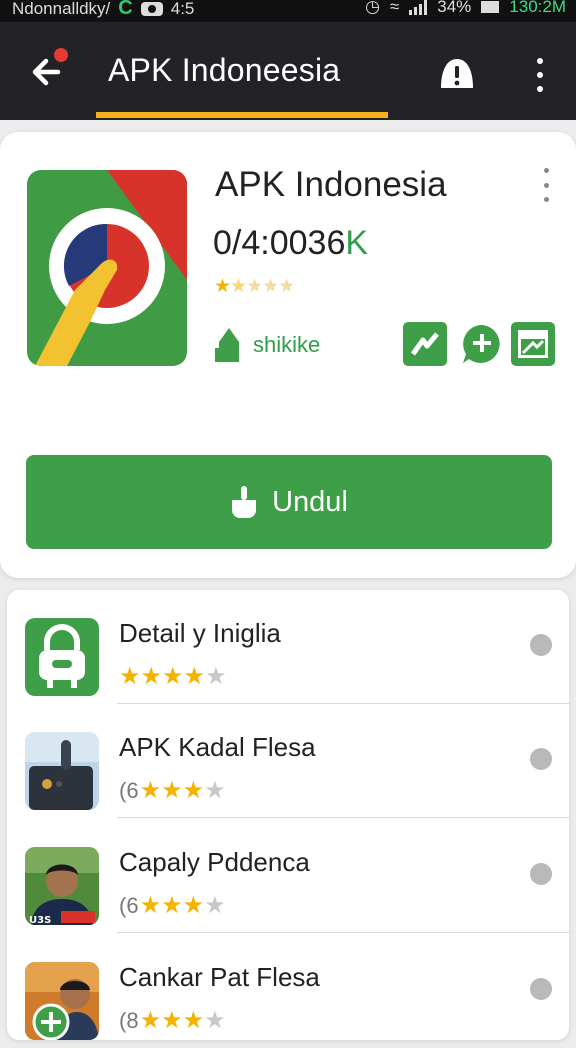 This screenshot has width=576, height=1048. What do you see at coordinates (151, 8) in the screenshot?
I see `camera-icon` at bounding box center [151, 8].